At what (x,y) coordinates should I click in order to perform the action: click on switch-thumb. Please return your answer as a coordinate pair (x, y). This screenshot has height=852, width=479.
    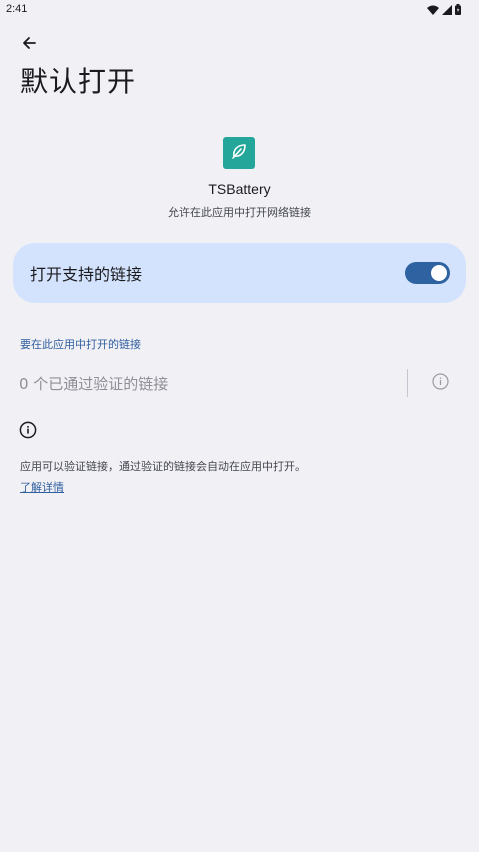
    Looking at the image, I should click on (439, 273).